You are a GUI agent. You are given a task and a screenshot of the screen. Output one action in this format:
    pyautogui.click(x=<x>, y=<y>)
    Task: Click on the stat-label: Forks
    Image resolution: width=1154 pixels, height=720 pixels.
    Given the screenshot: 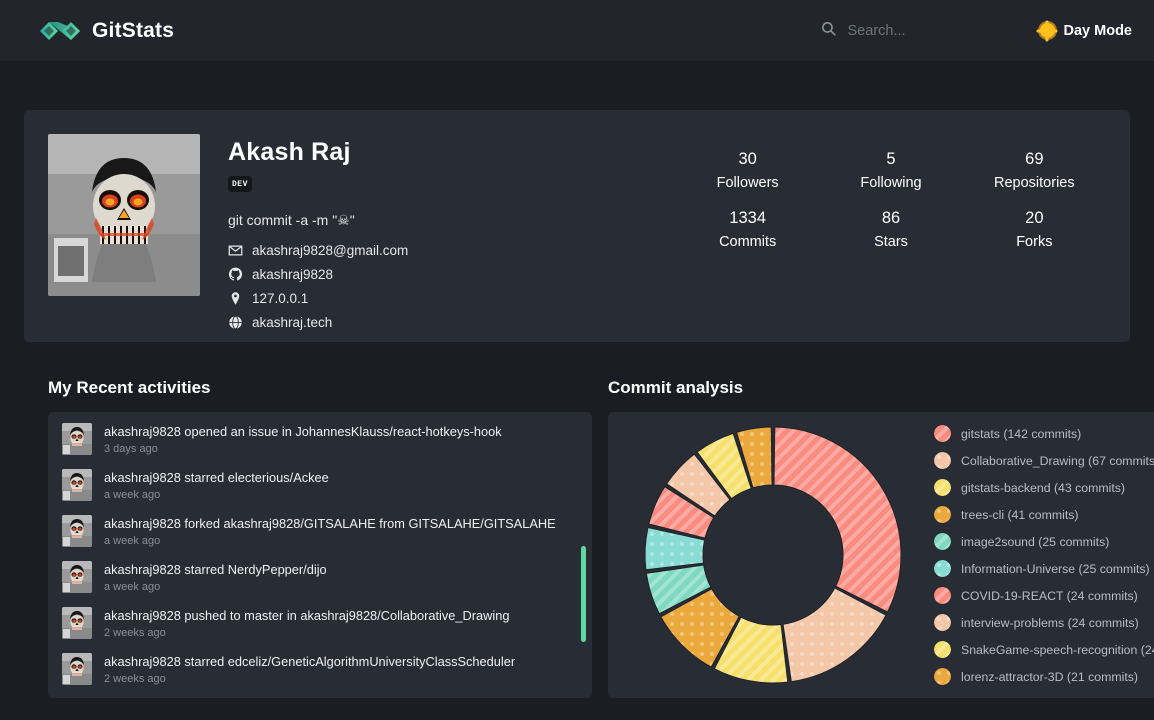 What is the action you would take?
    pyautogui.click(x=1034, y=242)
    